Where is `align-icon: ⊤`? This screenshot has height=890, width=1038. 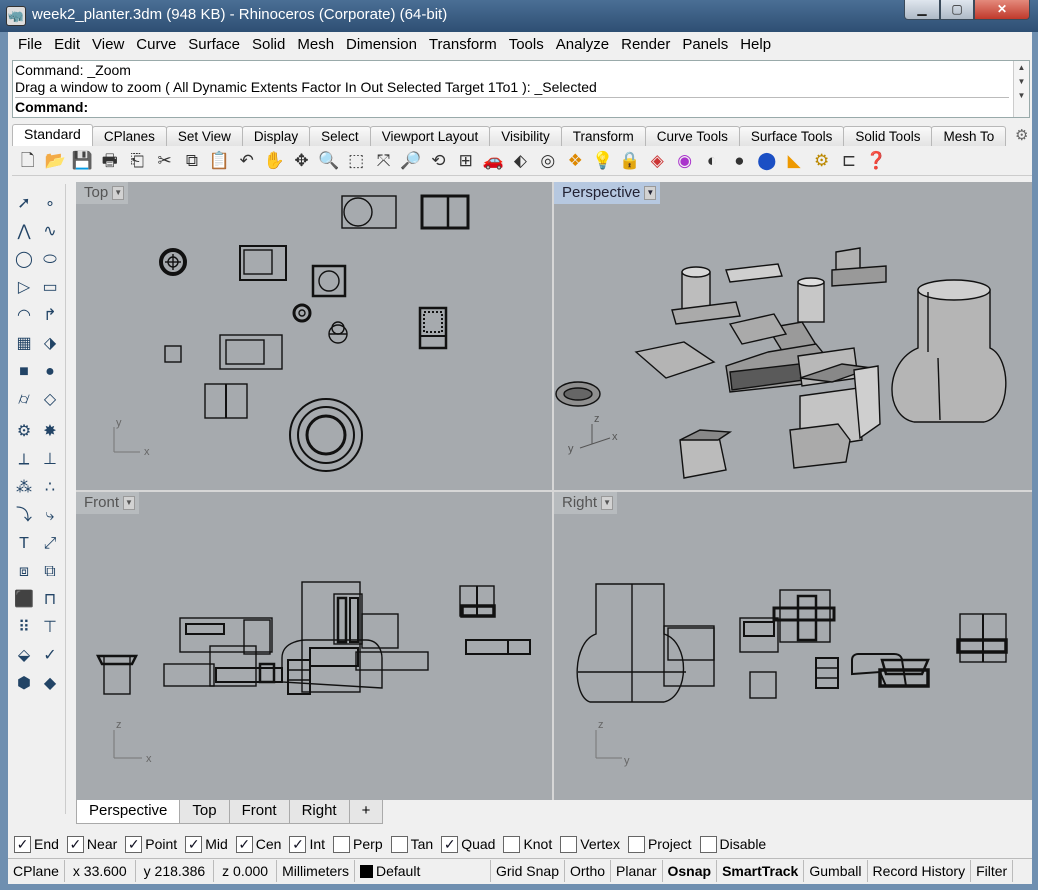
align-icon: ⊤ is located at coordinates (50, 628).